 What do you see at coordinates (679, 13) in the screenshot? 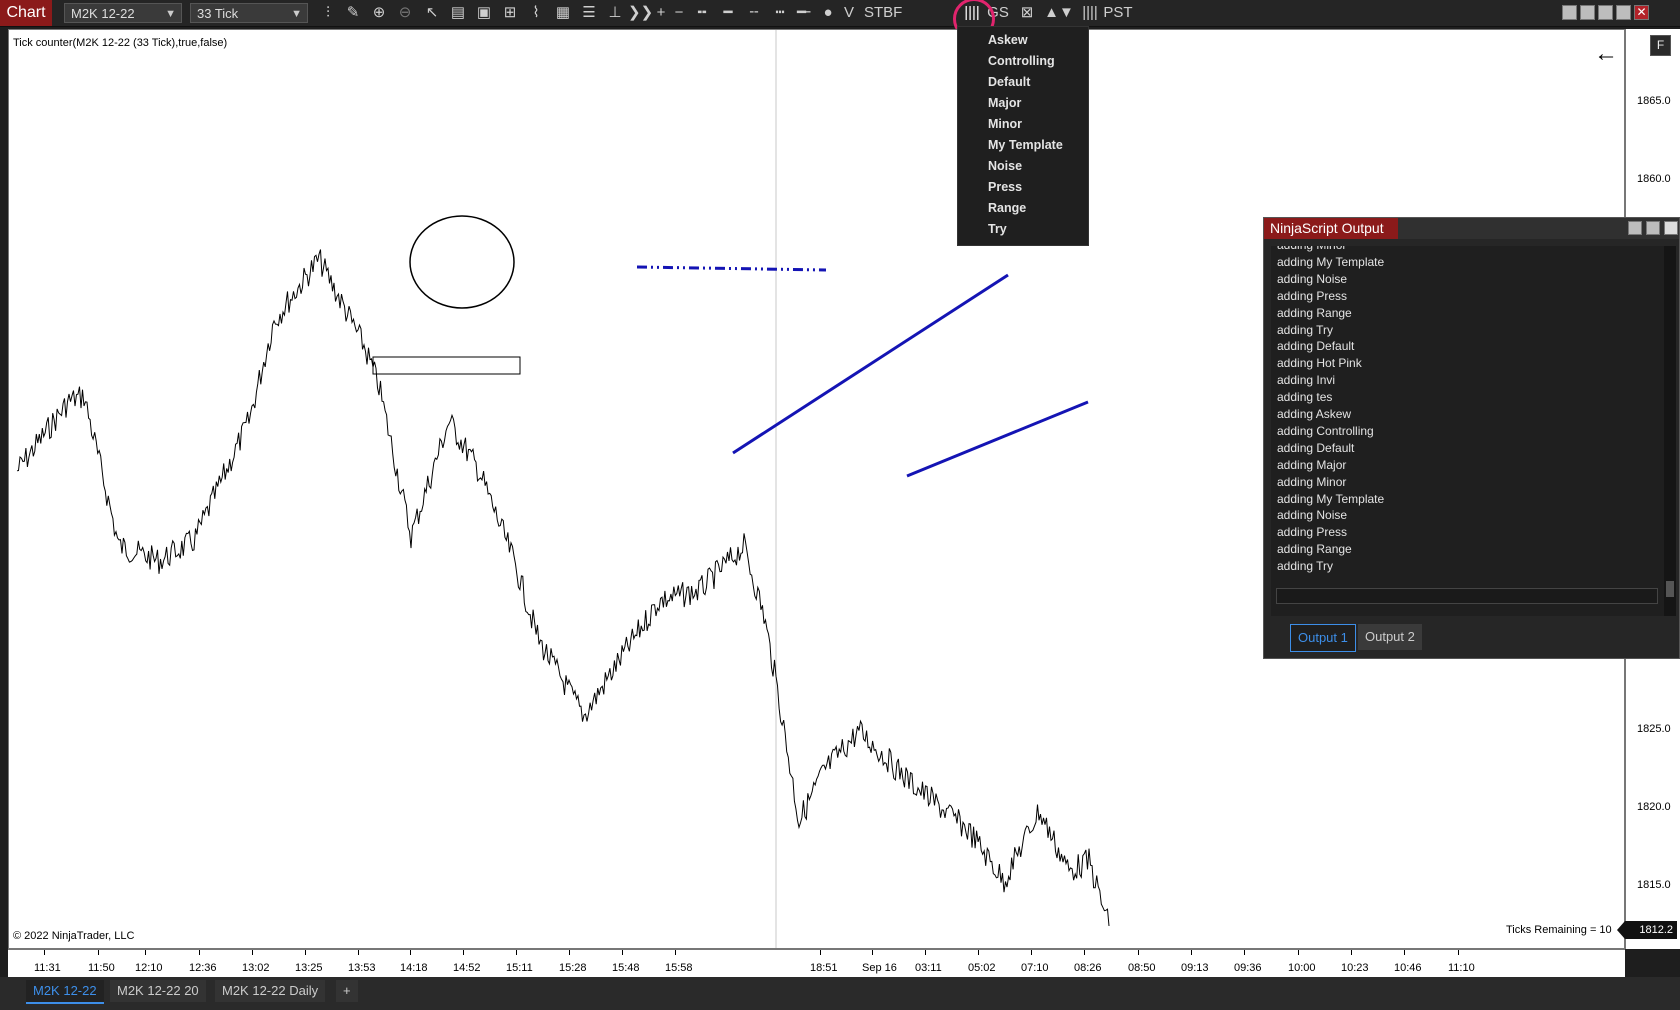
I see `minus-icon: −` at bounding box center [679, 13].